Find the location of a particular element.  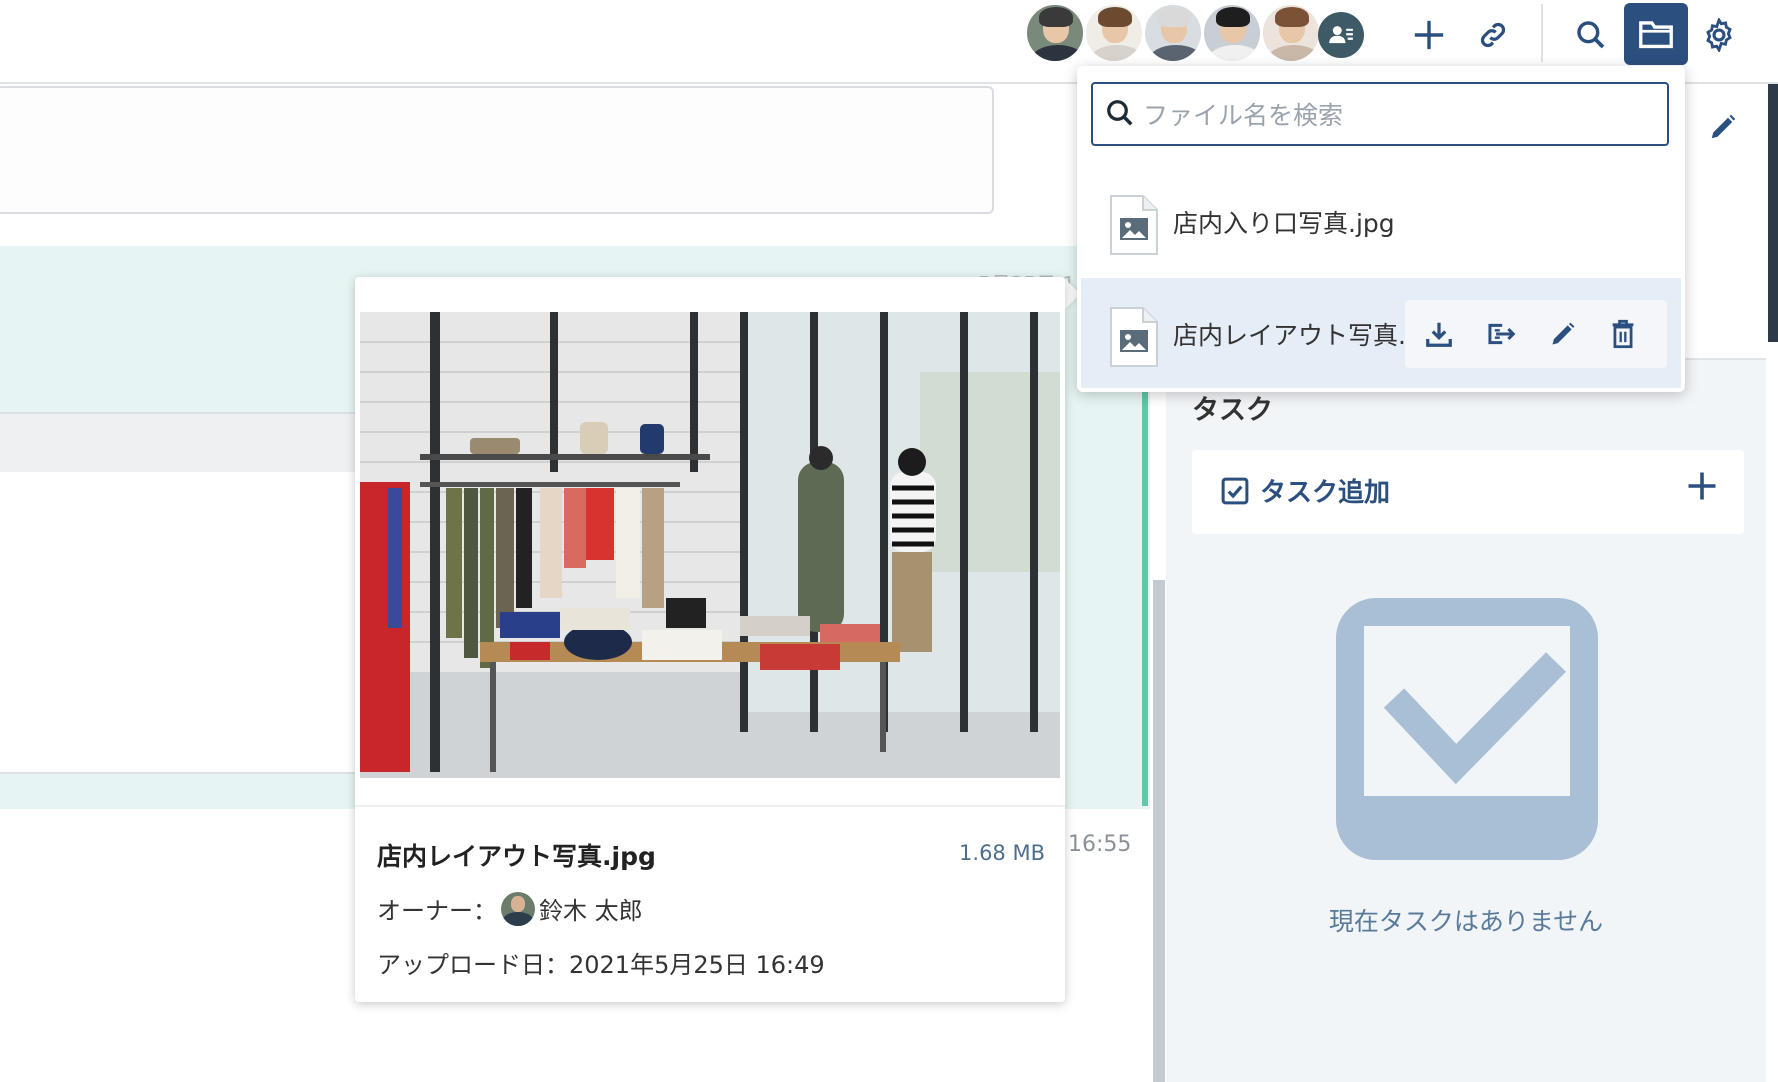

thread-accent-line is located at coordinates (1145, 598).